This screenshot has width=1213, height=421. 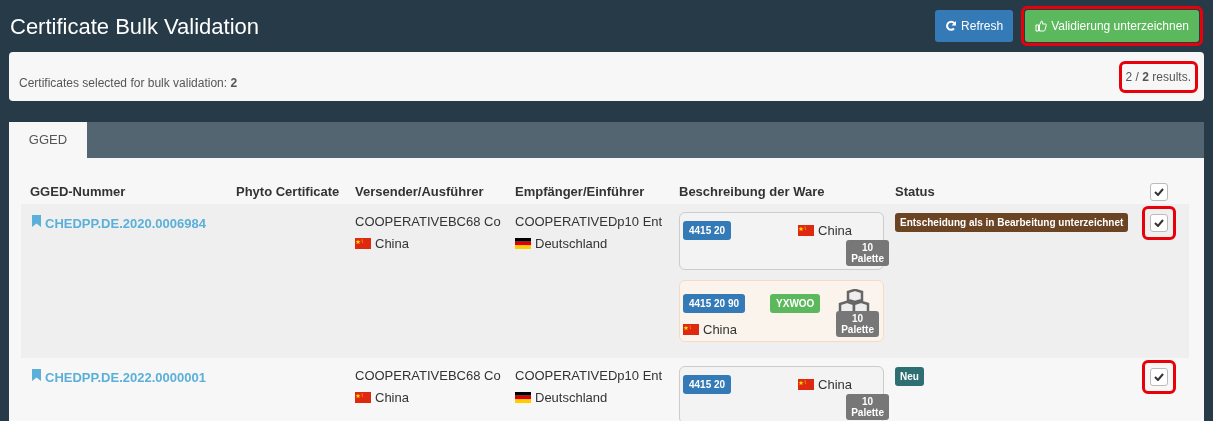 What do you see at coordinates (580, 192) in the screenshot?
I see `column-header: Empfänger/Einführer` at bounding box center [580, 192].